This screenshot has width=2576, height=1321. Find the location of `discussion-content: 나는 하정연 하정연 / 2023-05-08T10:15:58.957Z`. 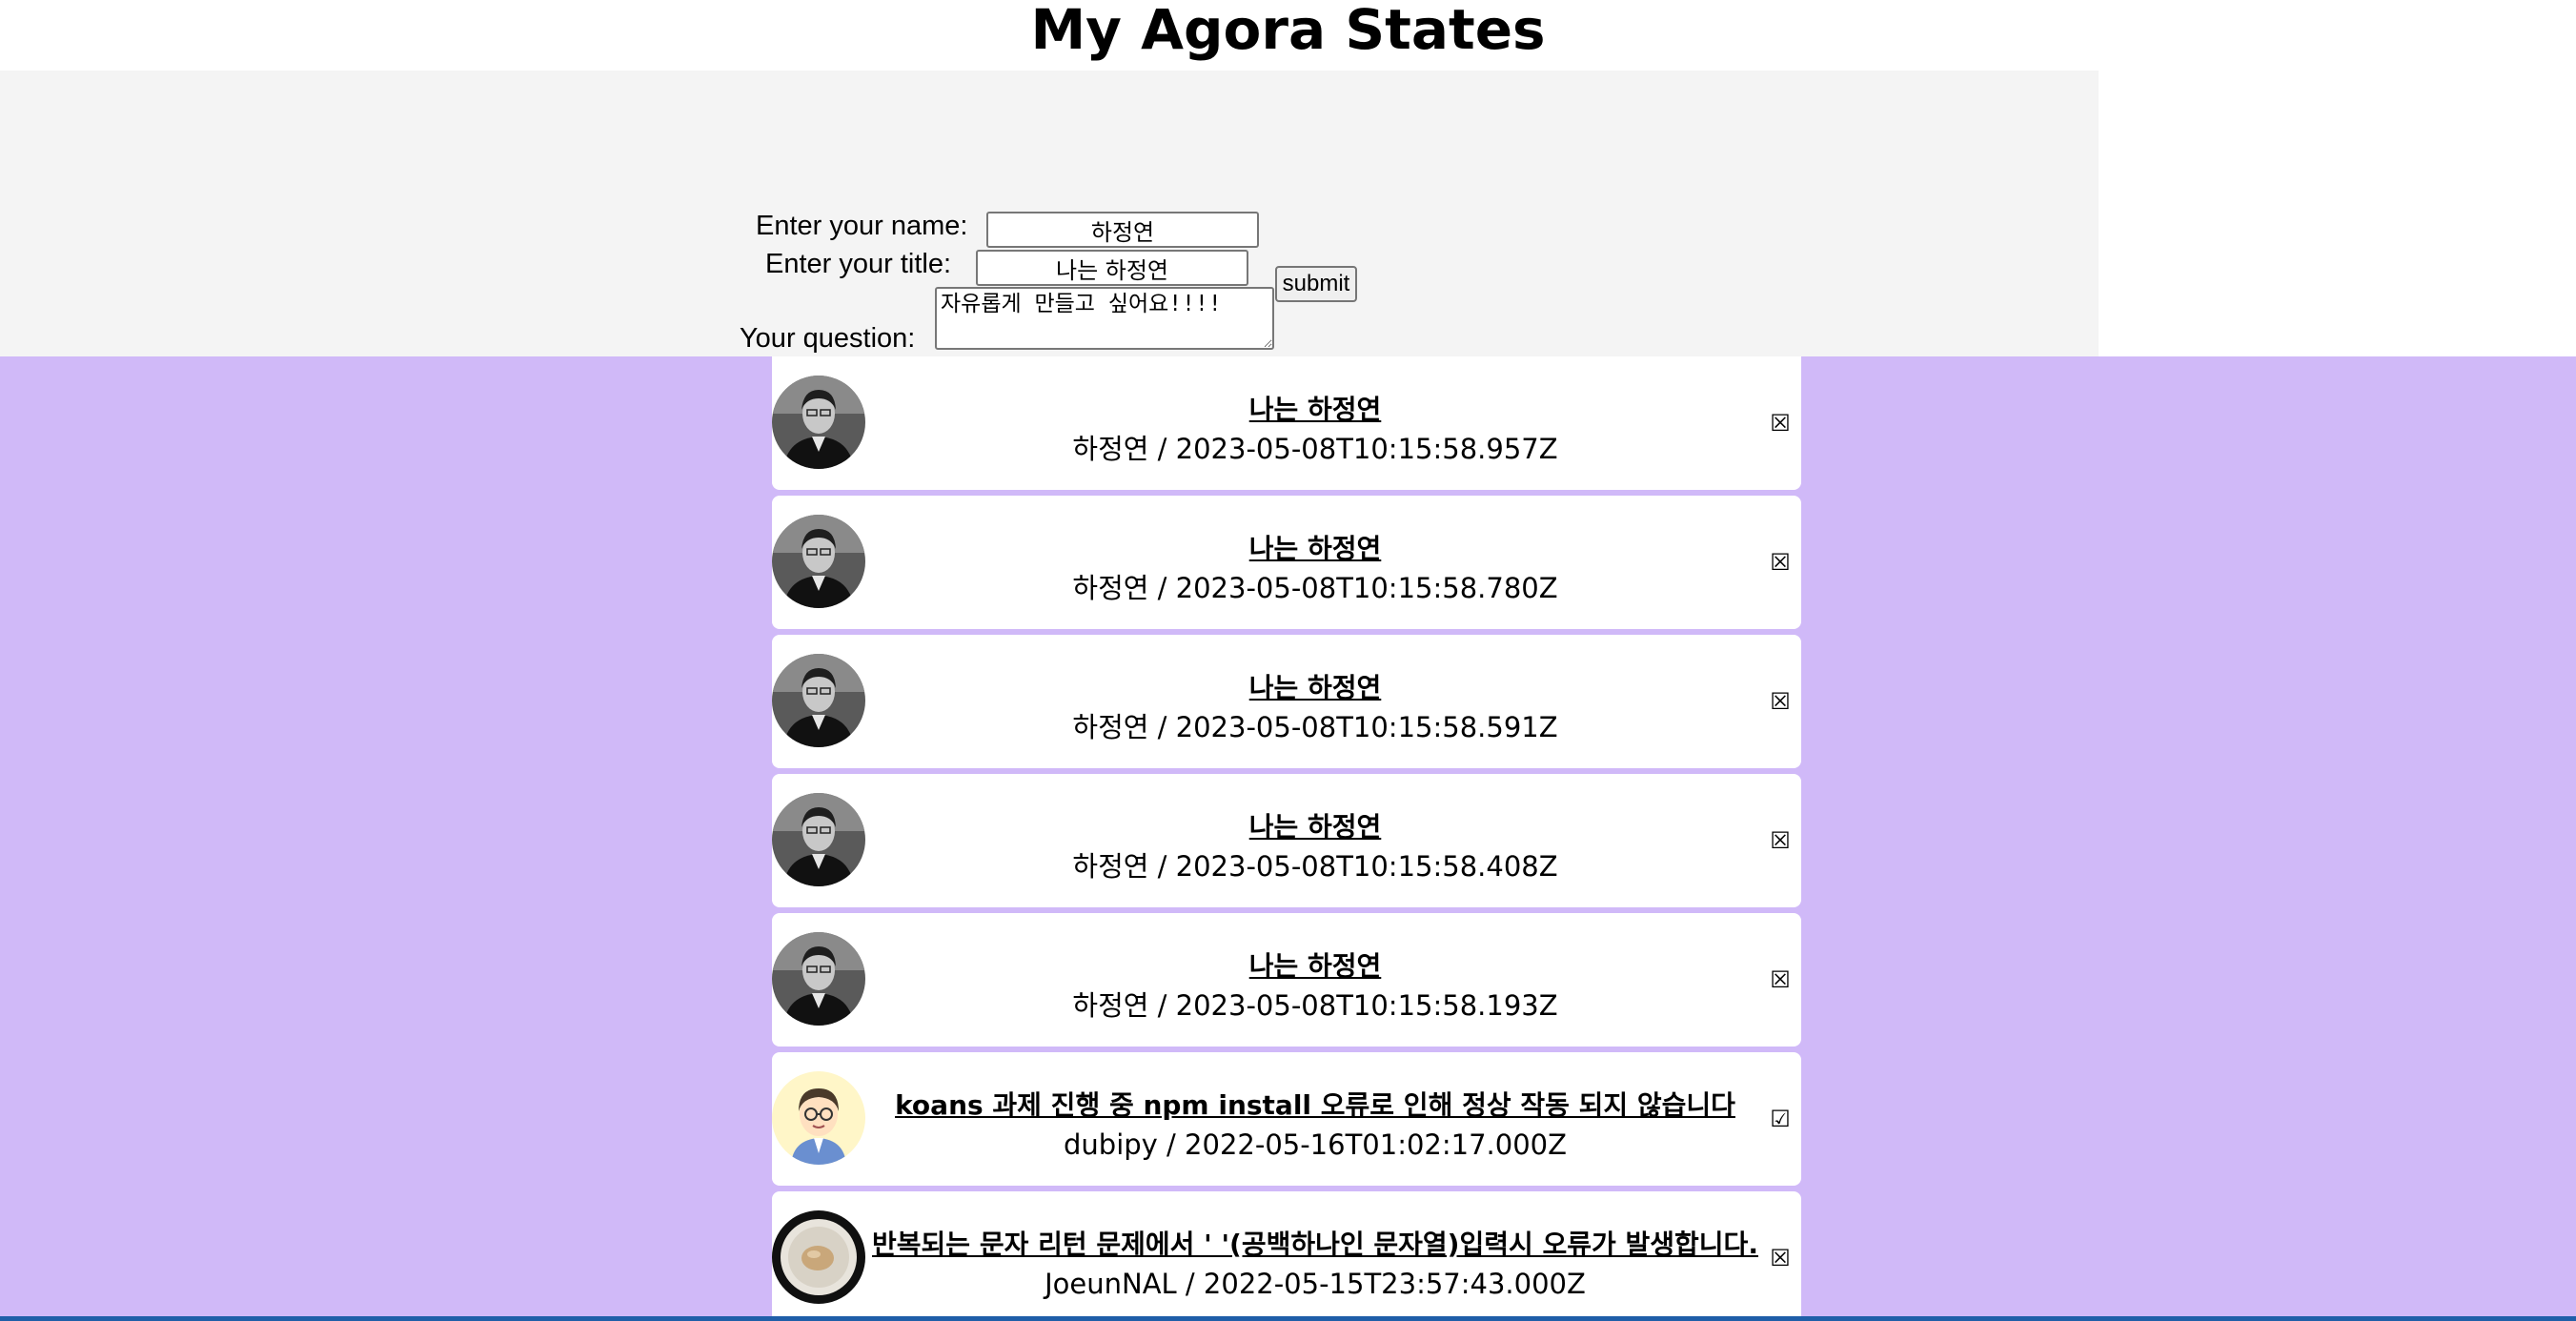

discussion-content: 나는 하정연 하정연 / 2023-05-08T10:15:58.957Z is located at coordinates (1315, 430).